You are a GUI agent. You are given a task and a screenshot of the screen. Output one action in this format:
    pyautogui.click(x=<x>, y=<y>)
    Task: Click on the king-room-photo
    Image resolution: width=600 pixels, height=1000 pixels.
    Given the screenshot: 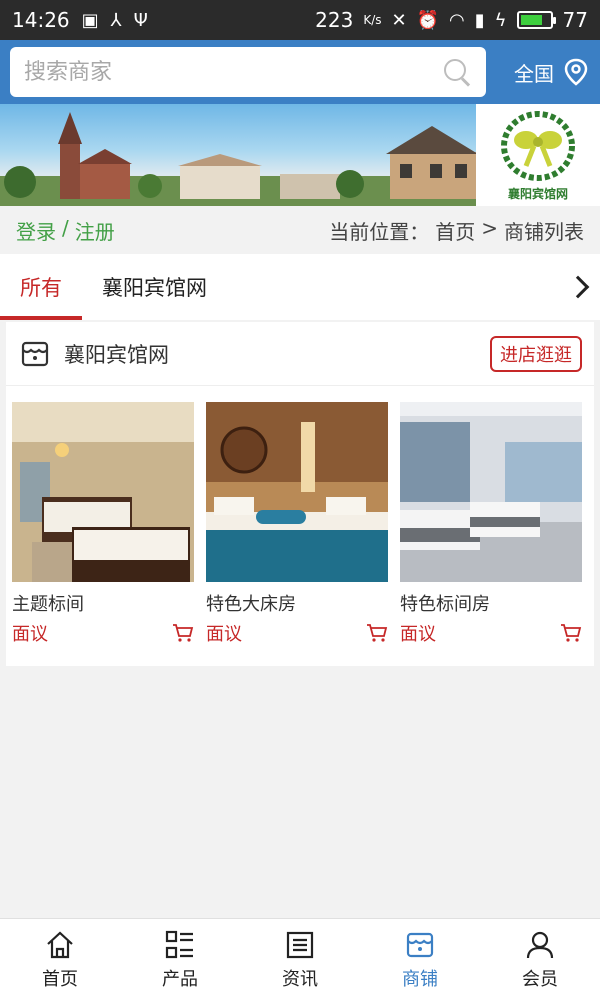 What is the action you would take?
    pyautogui.click(x=297, y=492)
    